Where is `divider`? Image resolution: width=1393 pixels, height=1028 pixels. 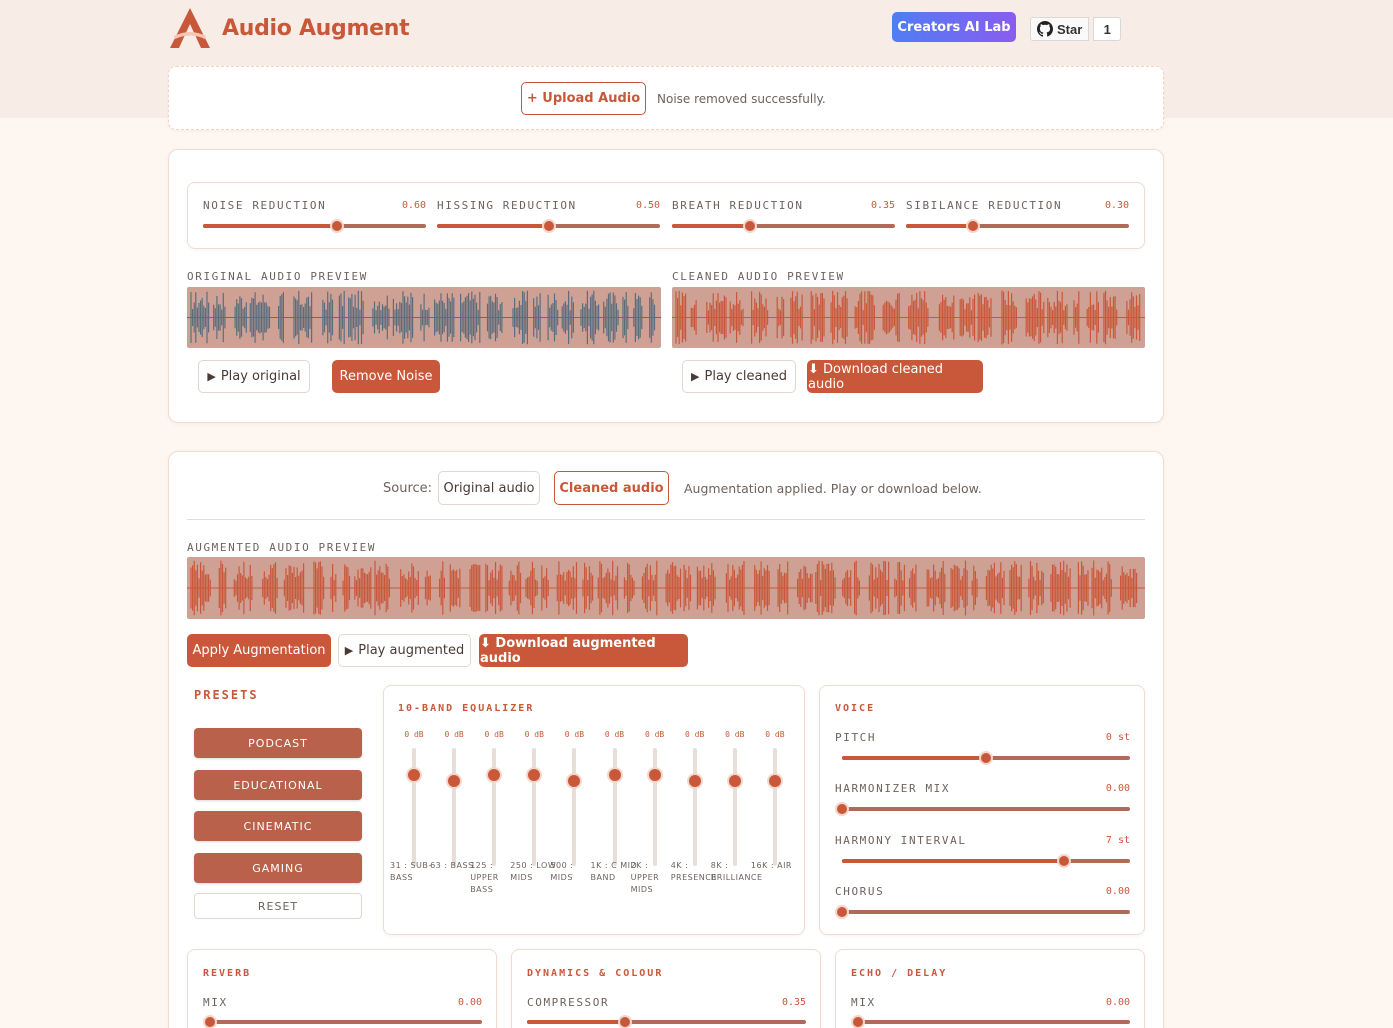 divider is located at coordinates (666, 519).